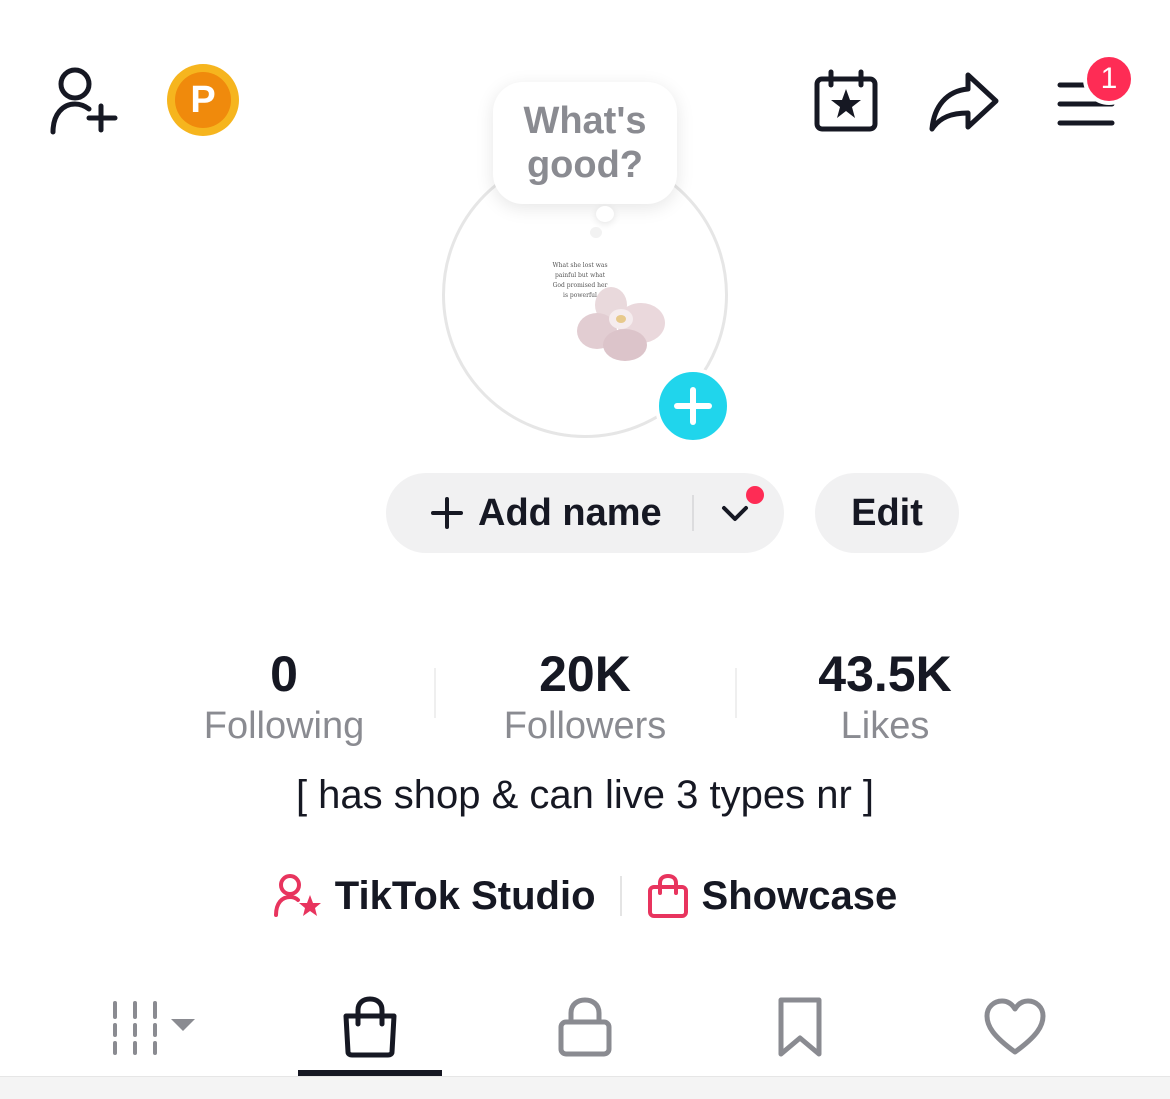  What do you see at coordinates (570, 512) in the screenshot?
I see `add-name-label: Add name` at bounding box center [570, 512].